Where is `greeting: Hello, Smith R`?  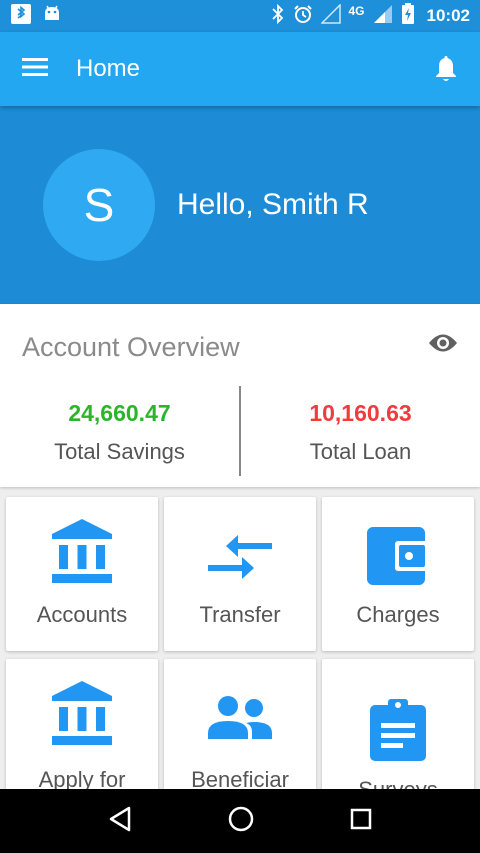
greeting: Hello, Smith R is located at coordinates (273, 204).